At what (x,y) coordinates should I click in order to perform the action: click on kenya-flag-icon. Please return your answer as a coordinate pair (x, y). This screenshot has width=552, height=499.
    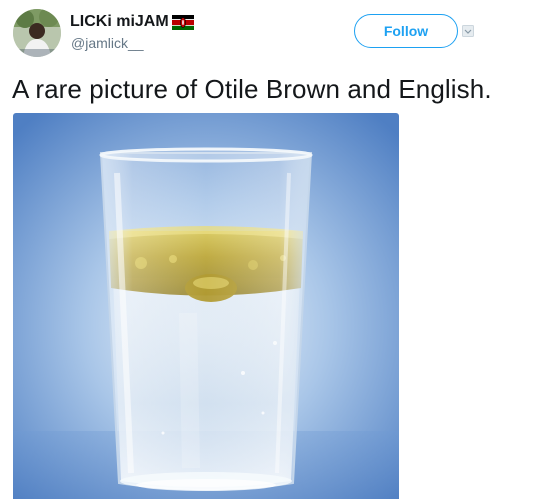
    Looking at the image, I should click on (182, 22).